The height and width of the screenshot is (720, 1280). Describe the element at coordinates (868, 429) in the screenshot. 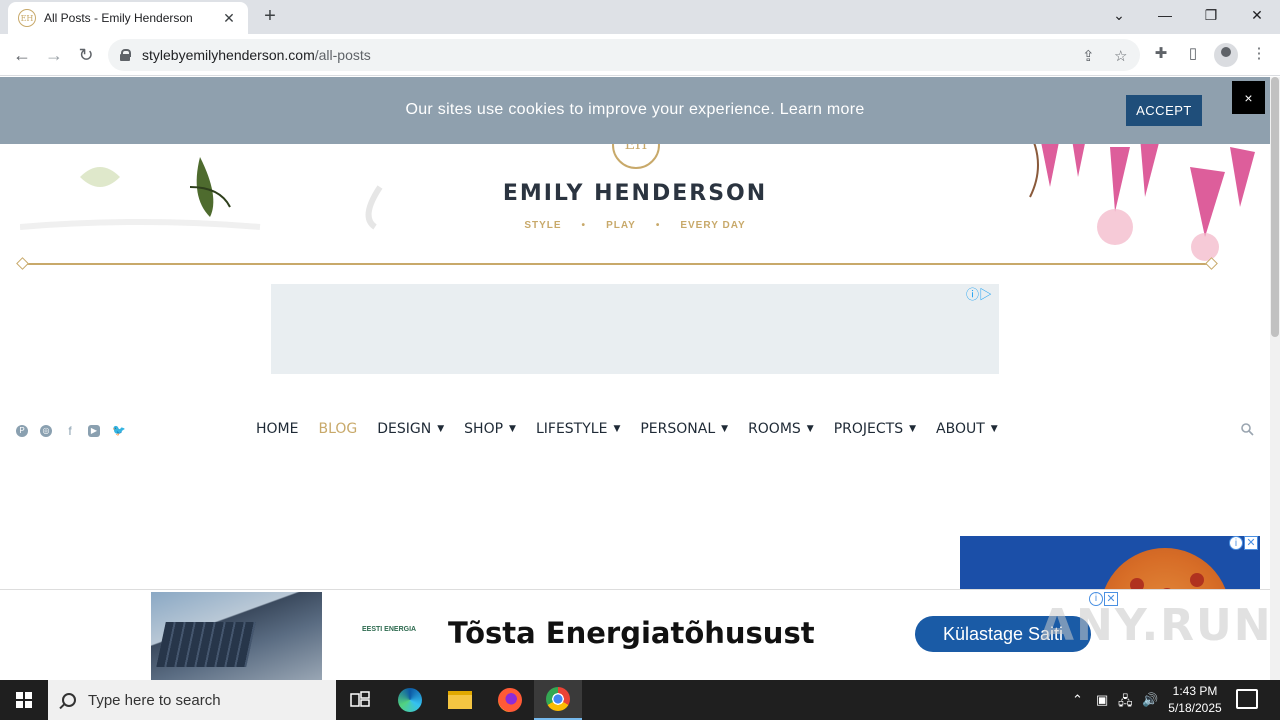

I see `nav-label: PROJECTS` at that location.